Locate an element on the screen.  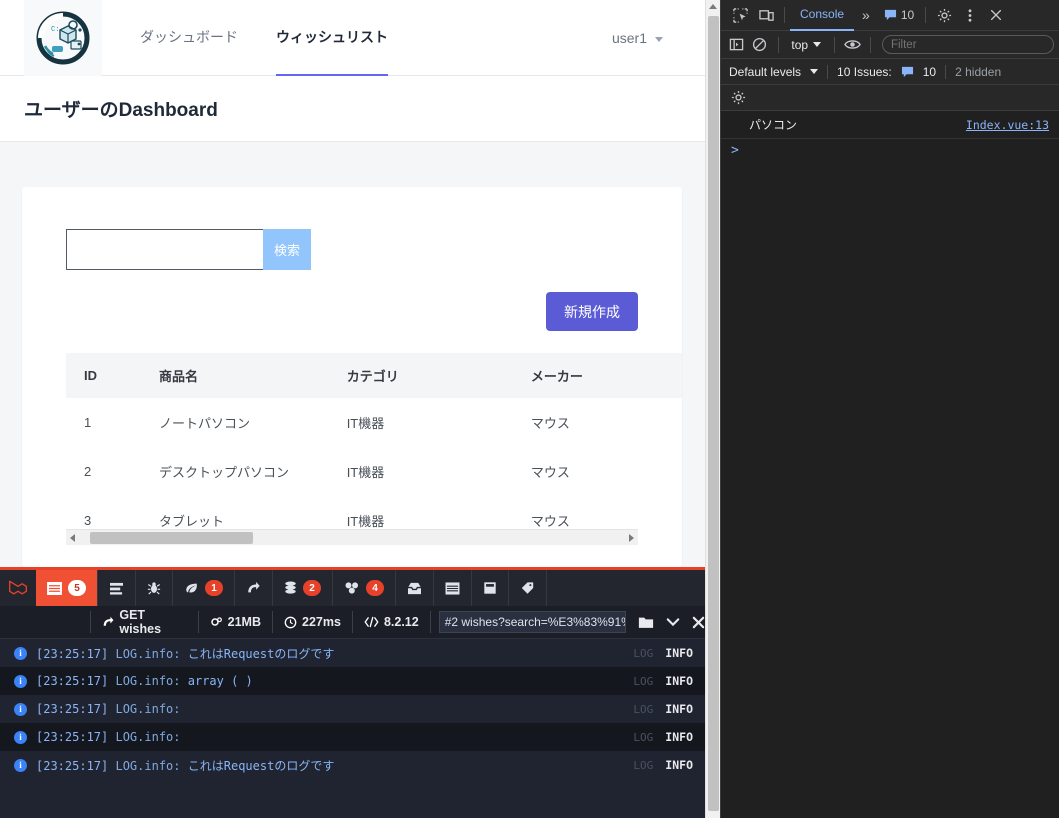
show-sidebar-icon is located at coordinates (736, 45).